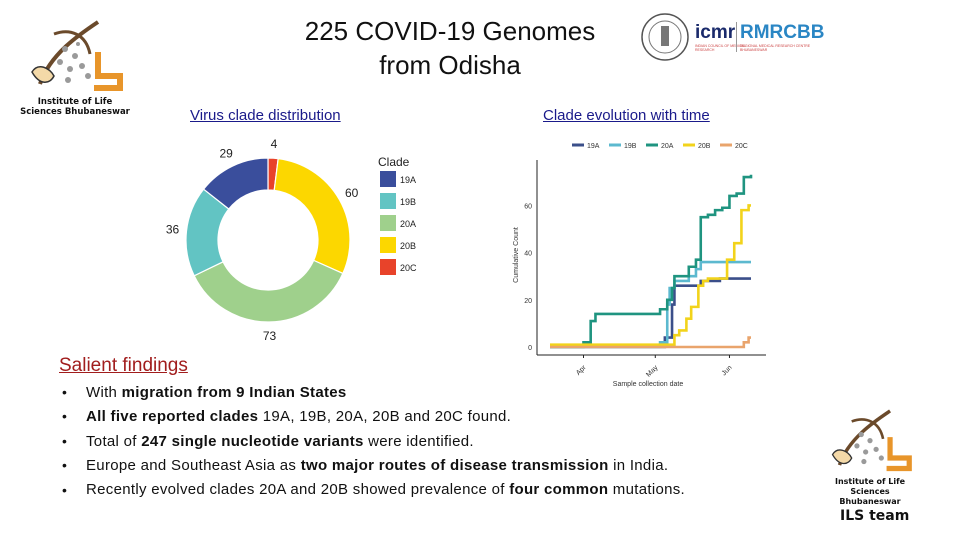 The height and width of the screenshot is (540, 960). What do you see at coordinates (516, 255) in the screenshot?
I see `y-axis-label: Cumulative Count` at bounding box center [516, 255].